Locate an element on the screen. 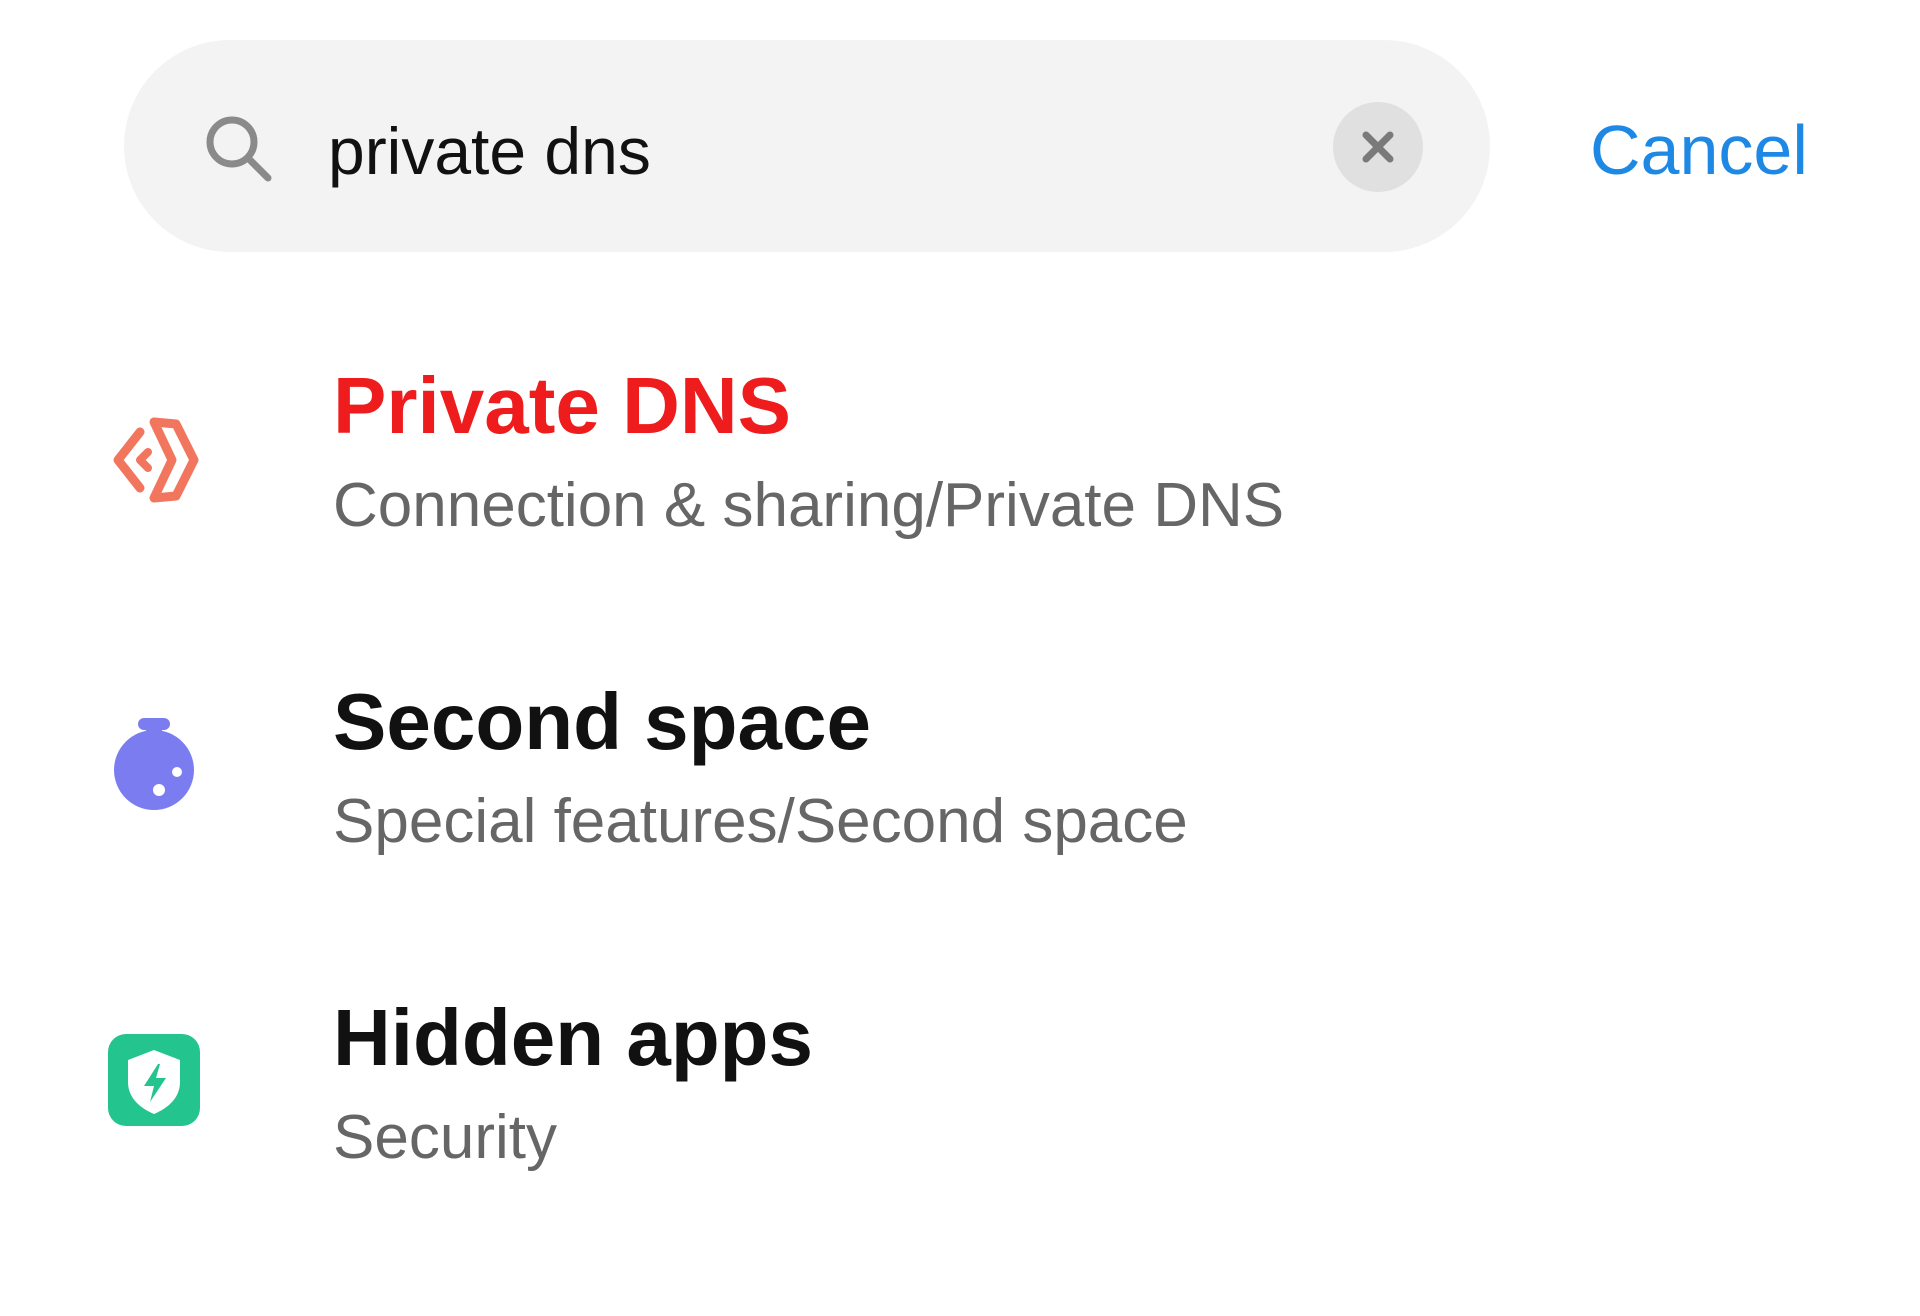  result-subtitle: Security is located at coordinates (445, 1137).